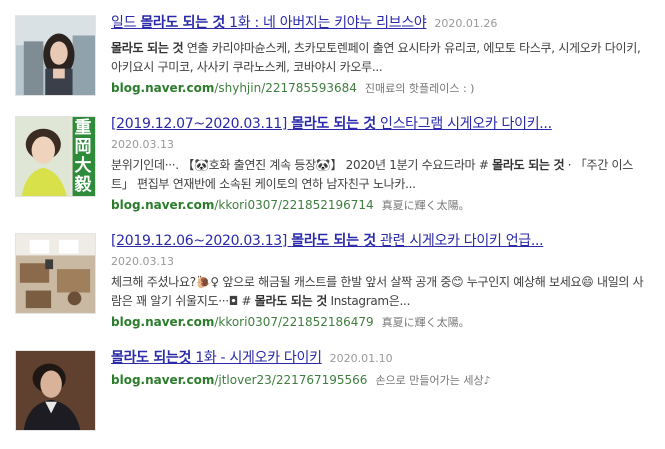  I want to click on result-url-path: /kkori0307/221852186479, so click(293, 322).